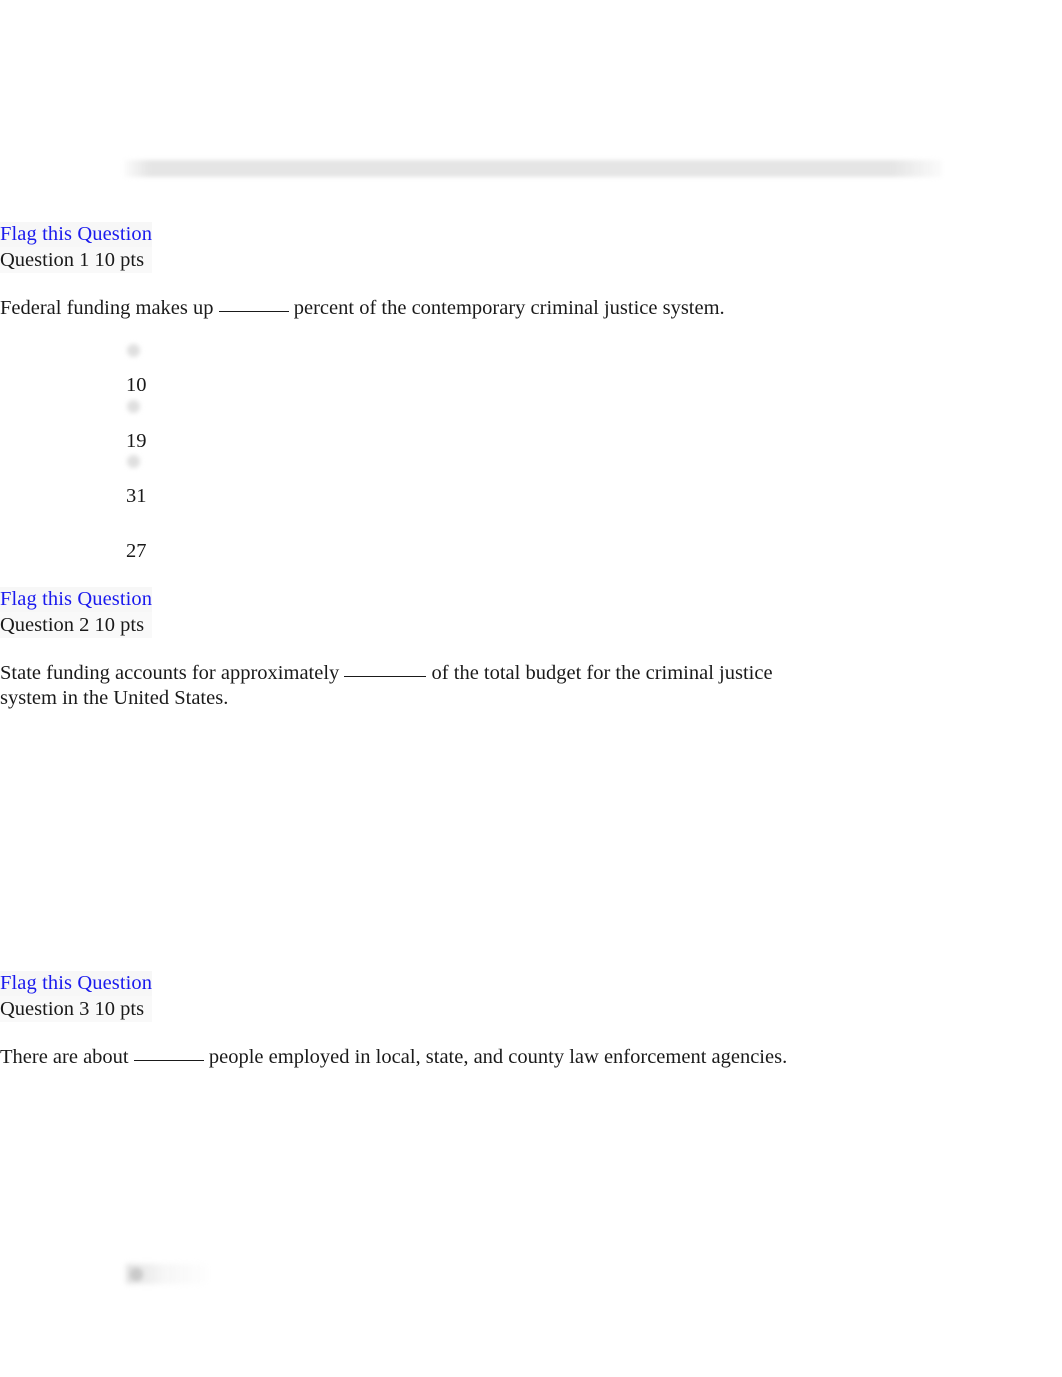  Describe the element at coordinates (170, 673) in the screenshot. I see `question-text-2-before: State funding accounts for approximately` at that location.